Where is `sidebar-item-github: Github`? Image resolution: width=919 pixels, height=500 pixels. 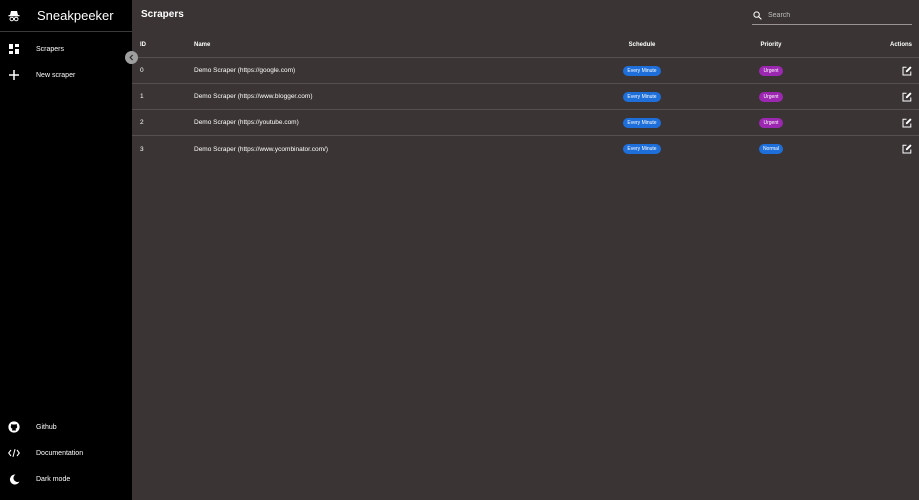
sidebar-item-github: Github is located at coordinates (66, 427).